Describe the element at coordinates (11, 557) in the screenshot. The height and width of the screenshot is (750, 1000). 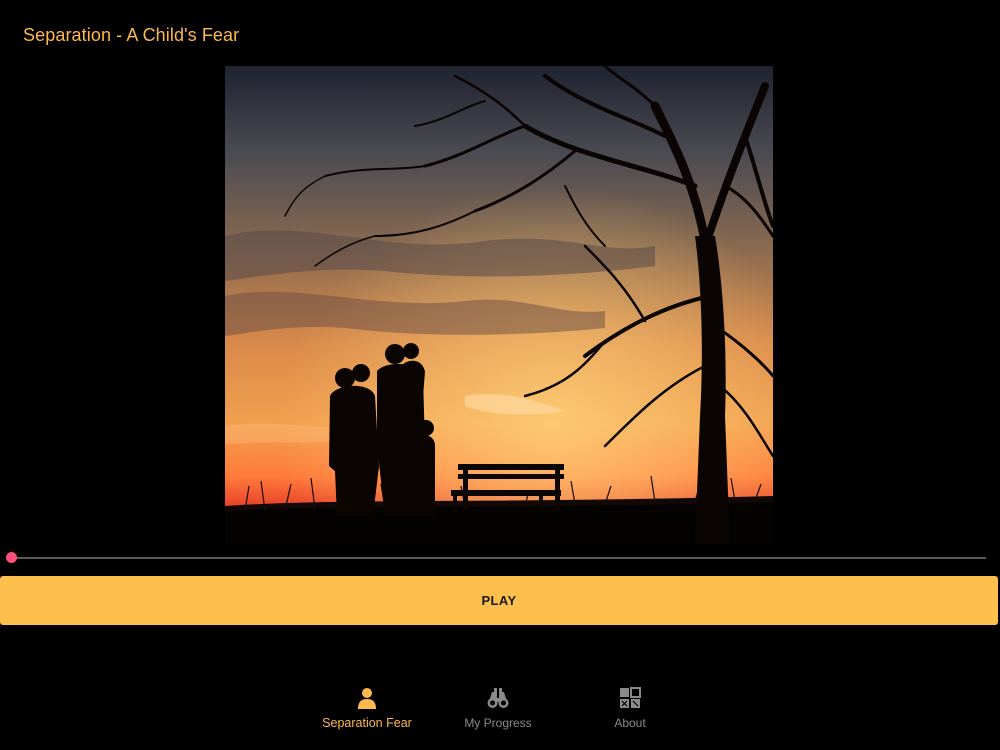
I see `seek-thumb` at that location.